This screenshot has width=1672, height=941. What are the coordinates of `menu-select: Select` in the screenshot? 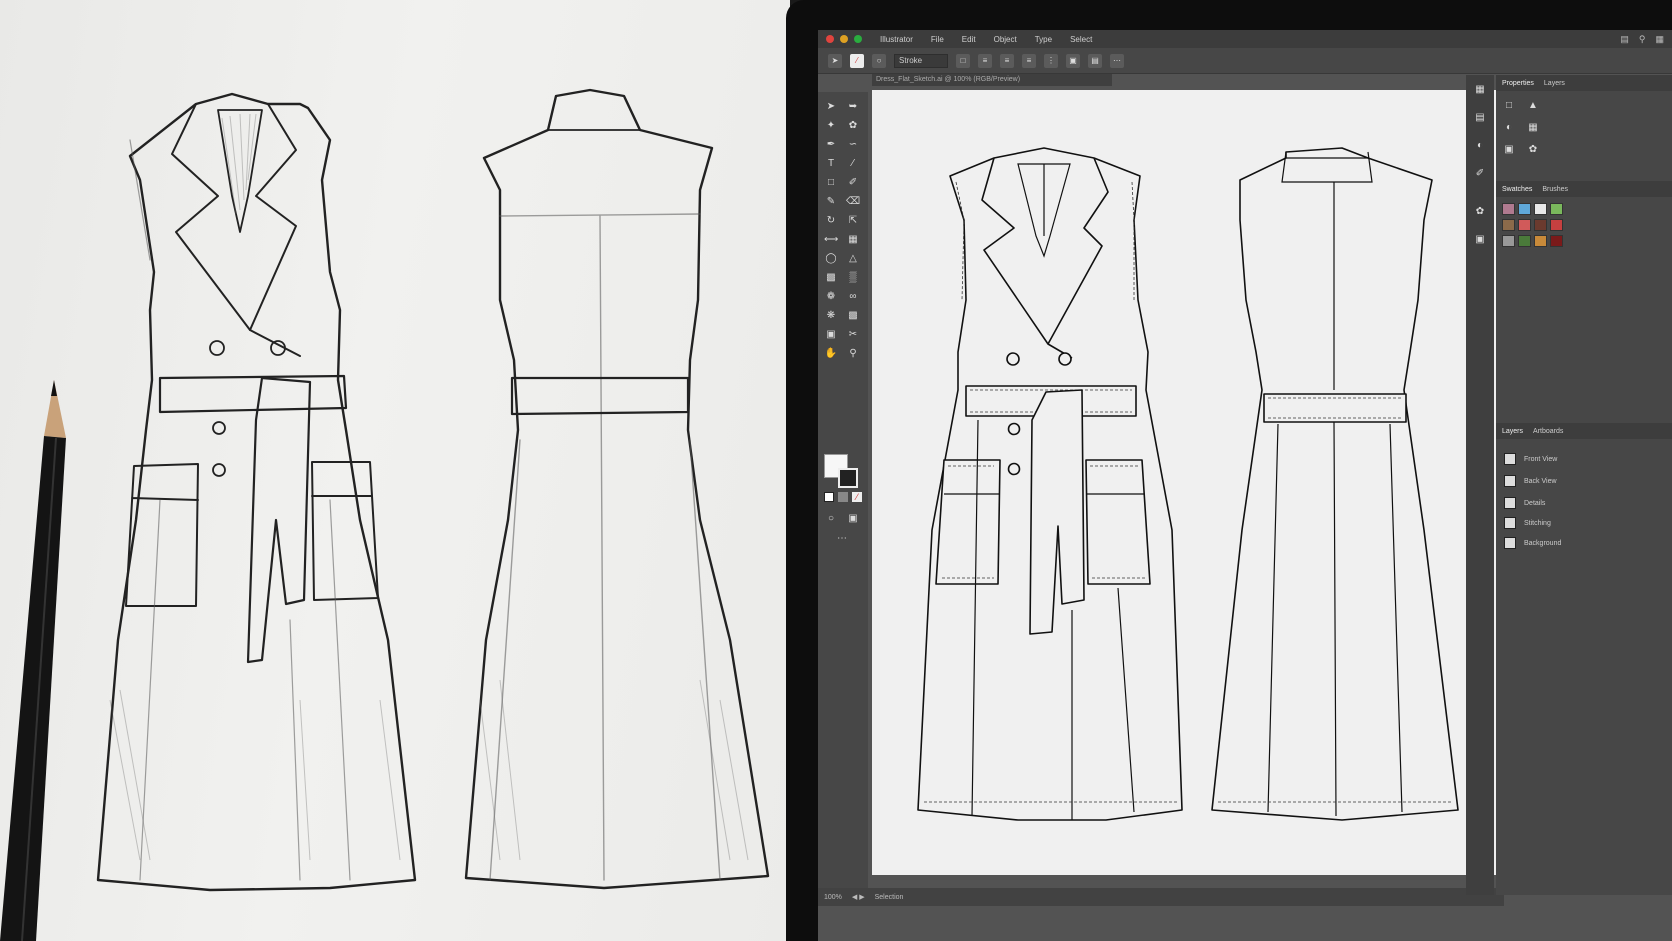 It's located at (1081, 39).